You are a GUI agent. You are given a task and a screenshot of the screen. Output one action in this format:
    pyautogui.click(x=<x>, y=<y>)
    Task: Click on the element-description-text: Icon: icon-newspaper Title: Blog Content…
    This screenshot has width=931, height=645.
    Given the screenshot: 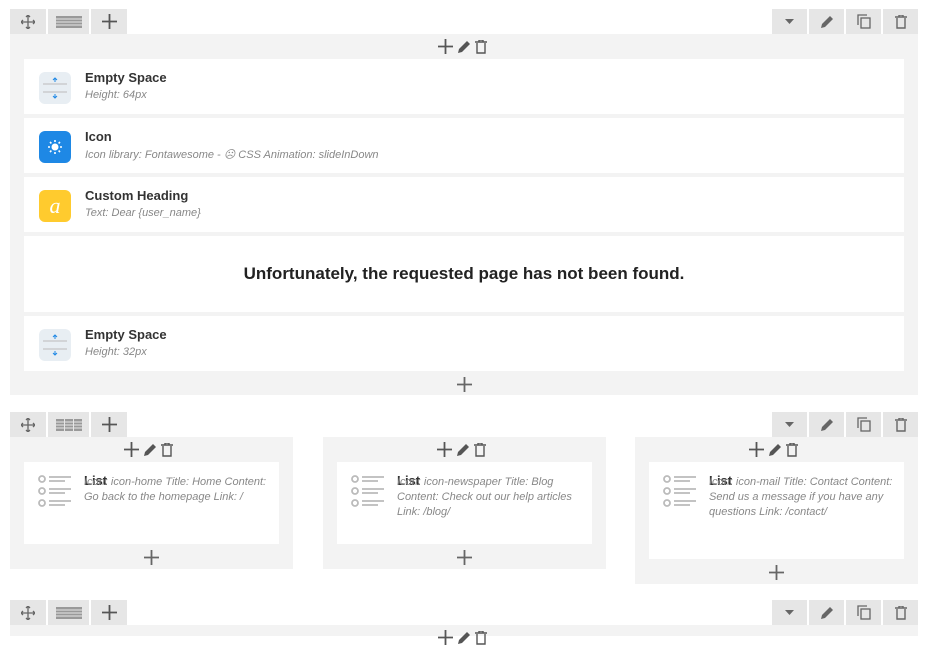 What is the action you would take?
    pyautogui.click(x=484, y=497)
    